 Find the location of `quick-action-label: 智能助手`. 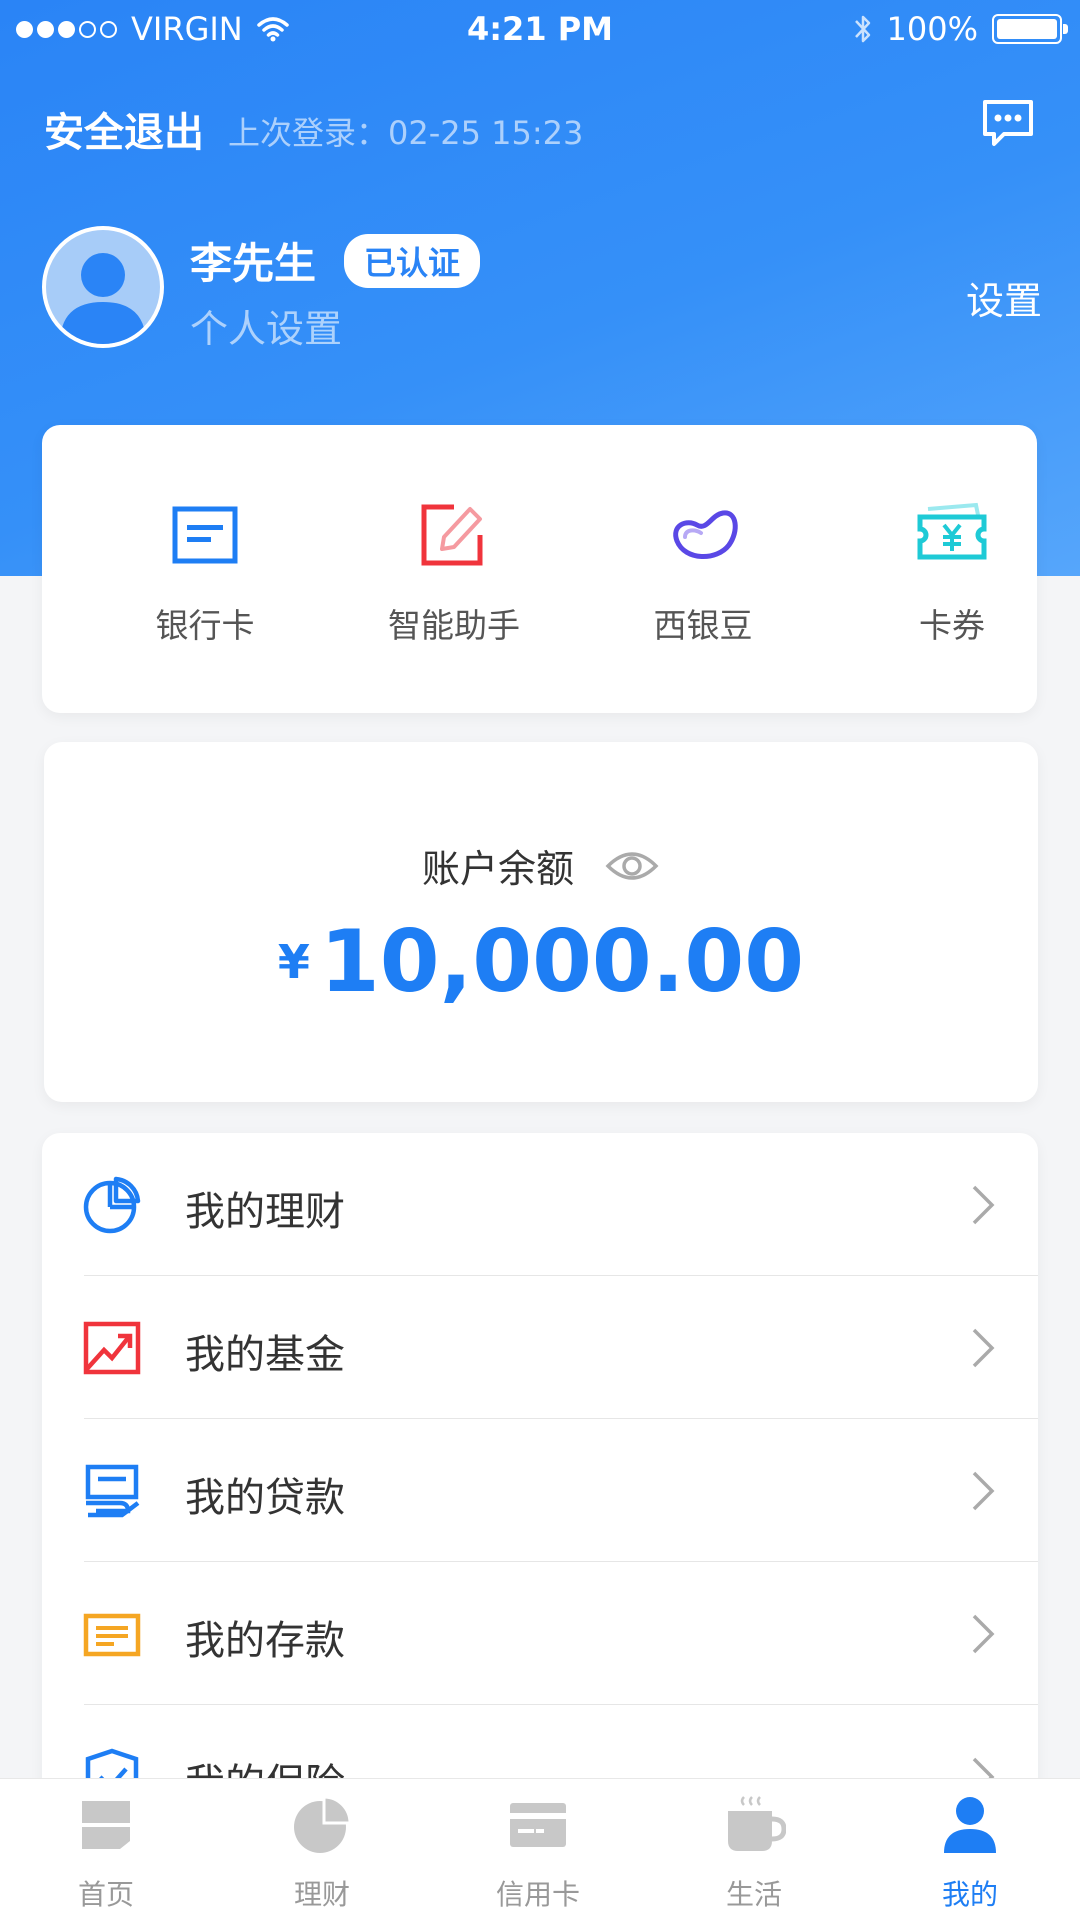

quick-action-label: 智能助手 is located at coordinates (454, 625).